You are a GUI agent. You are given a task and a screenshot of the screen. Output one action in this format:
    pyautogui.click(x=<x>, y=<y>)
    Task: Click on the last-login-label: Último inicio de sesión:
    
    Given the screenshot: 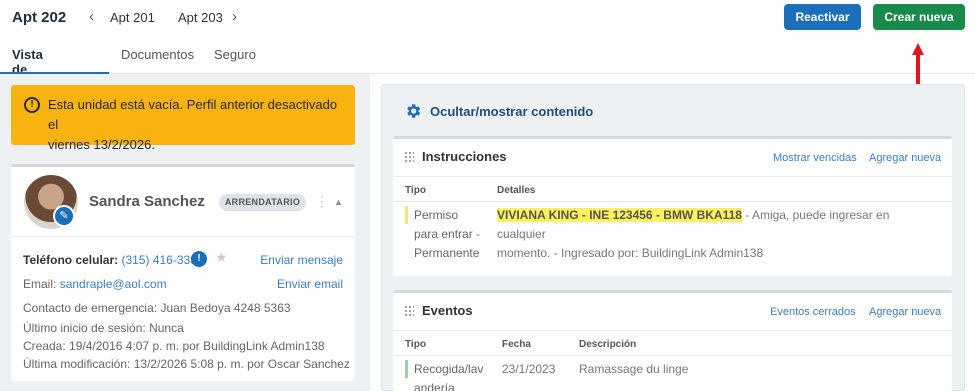 What is the action you would take?
    pyautogui.click(x=84, y=328)
    